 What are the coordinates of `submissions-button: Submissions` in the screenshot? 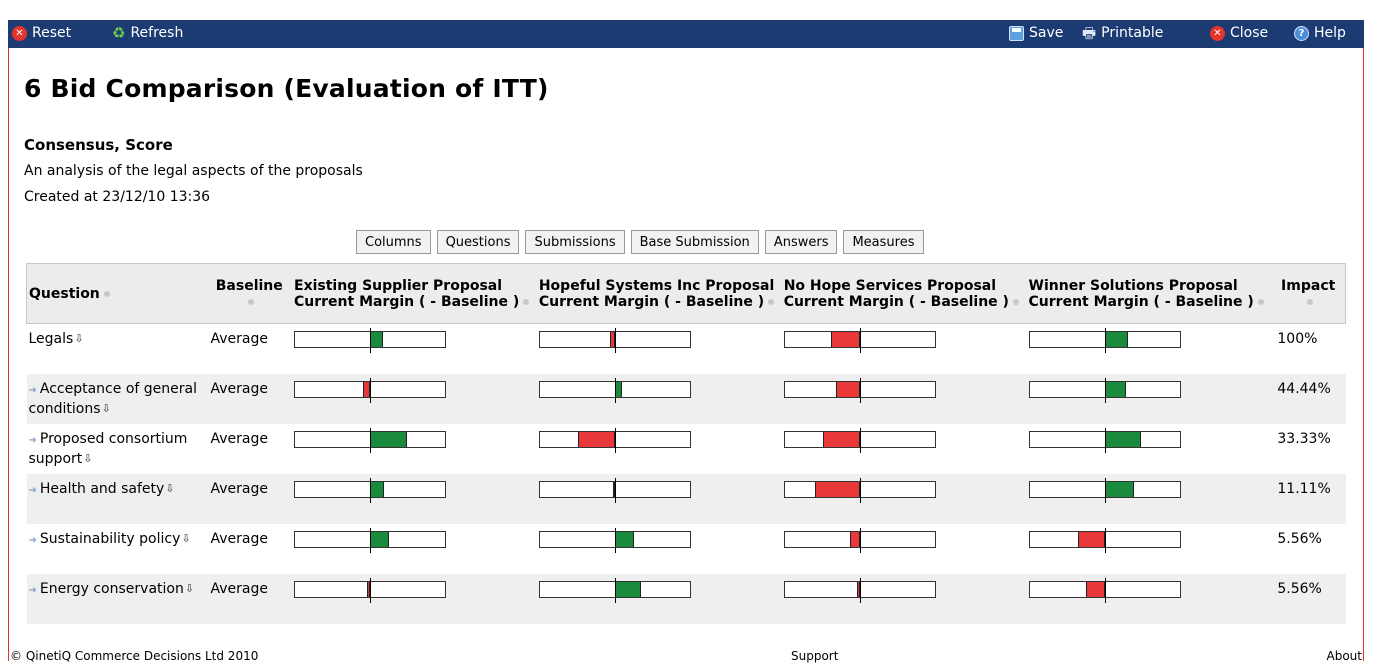 It's located at (575, 242).